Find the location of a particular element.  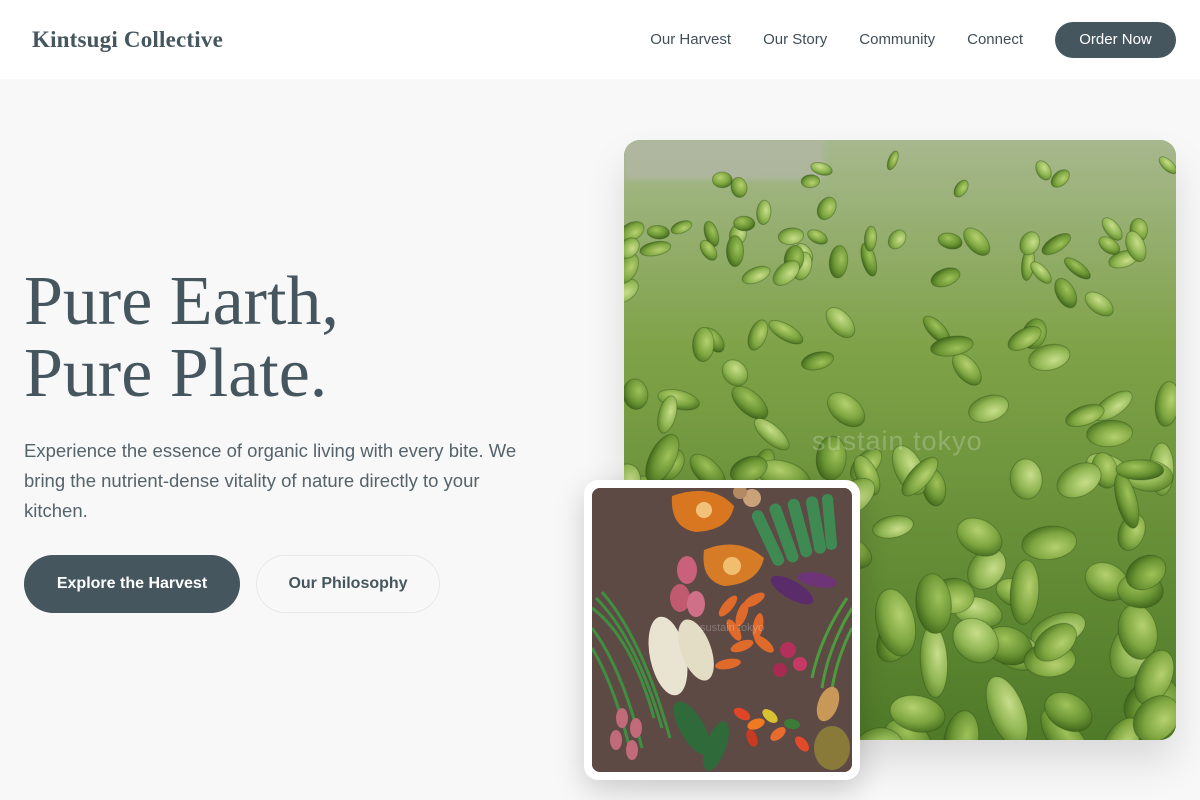

our-philosophy-button: Our Philosophy is located at coordinates (348, 584).